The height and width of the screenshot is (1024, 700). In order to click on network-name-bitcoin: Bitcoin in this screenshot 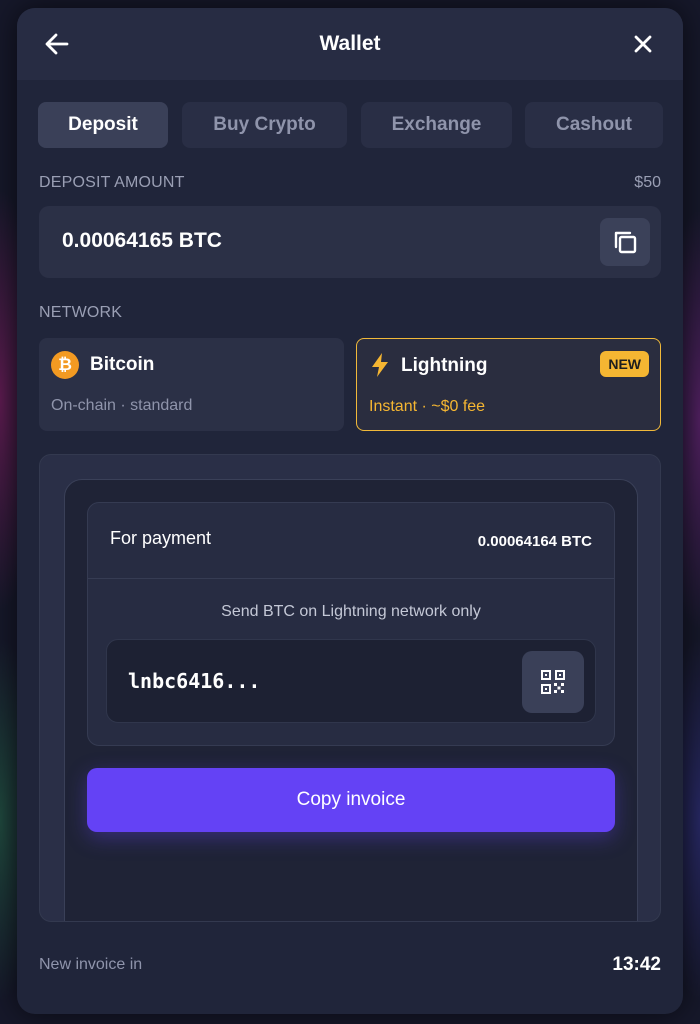, I will do `click(122, 364)`.